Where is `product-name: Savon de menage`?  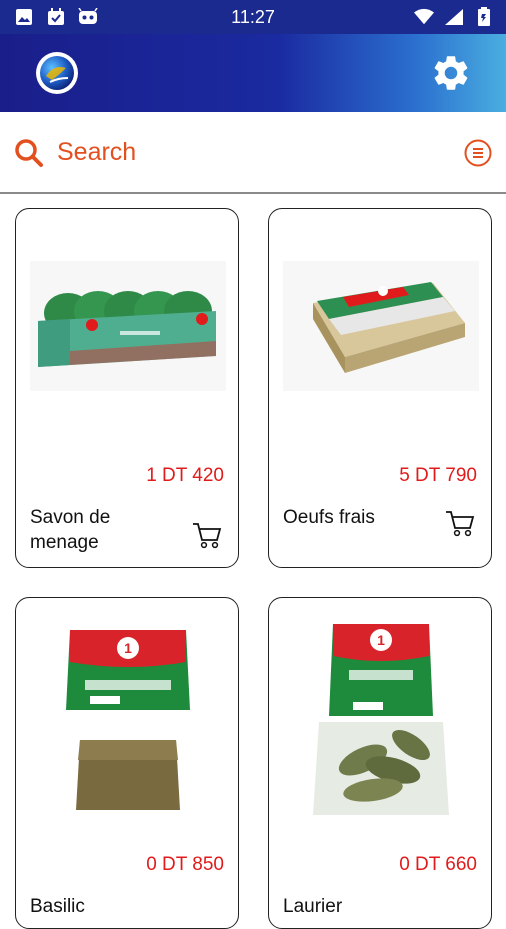
product-name: Savon de menage is located at coordinates (70, 530).